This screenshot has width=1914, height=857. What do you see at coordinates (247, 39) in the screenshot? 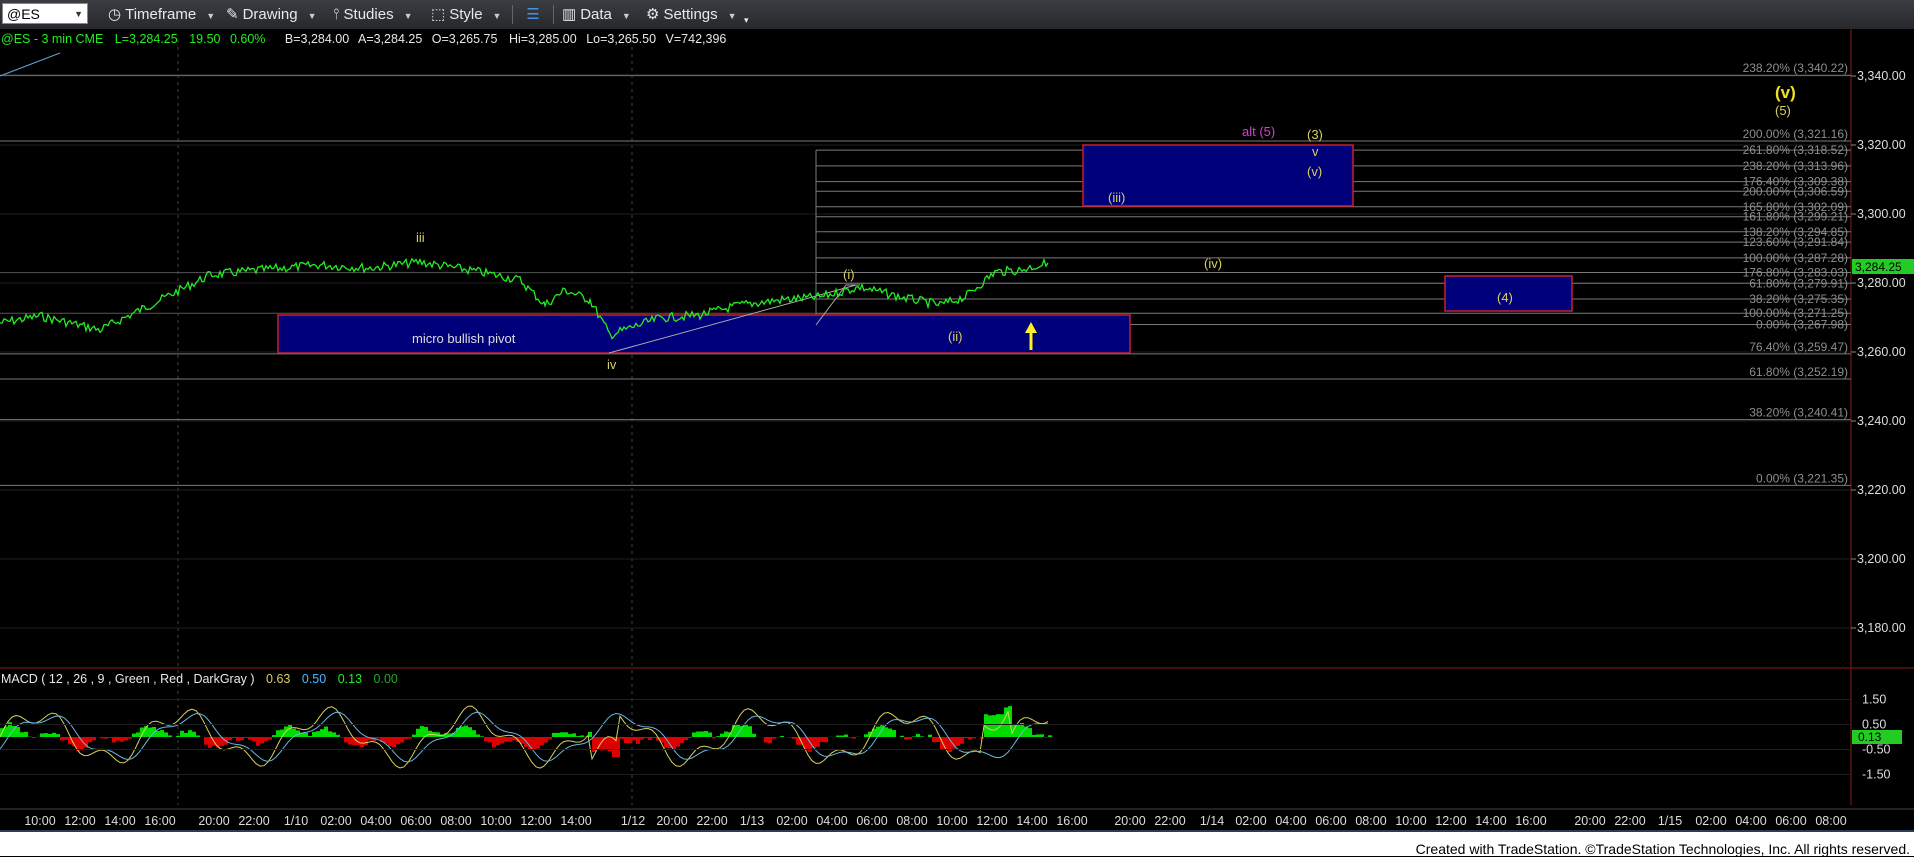
I see `pct-change: 0.60%` at bounding box center [247, 39].